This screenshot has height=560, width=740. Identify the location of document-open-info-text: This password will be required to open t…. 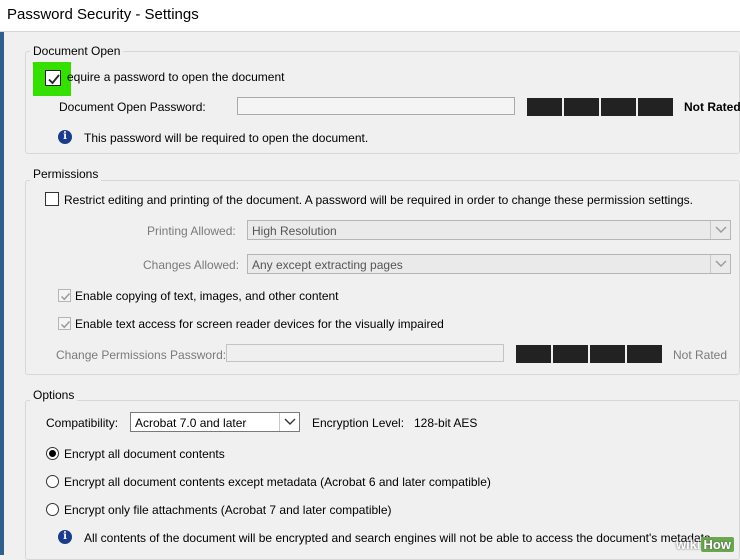
(226, 138).